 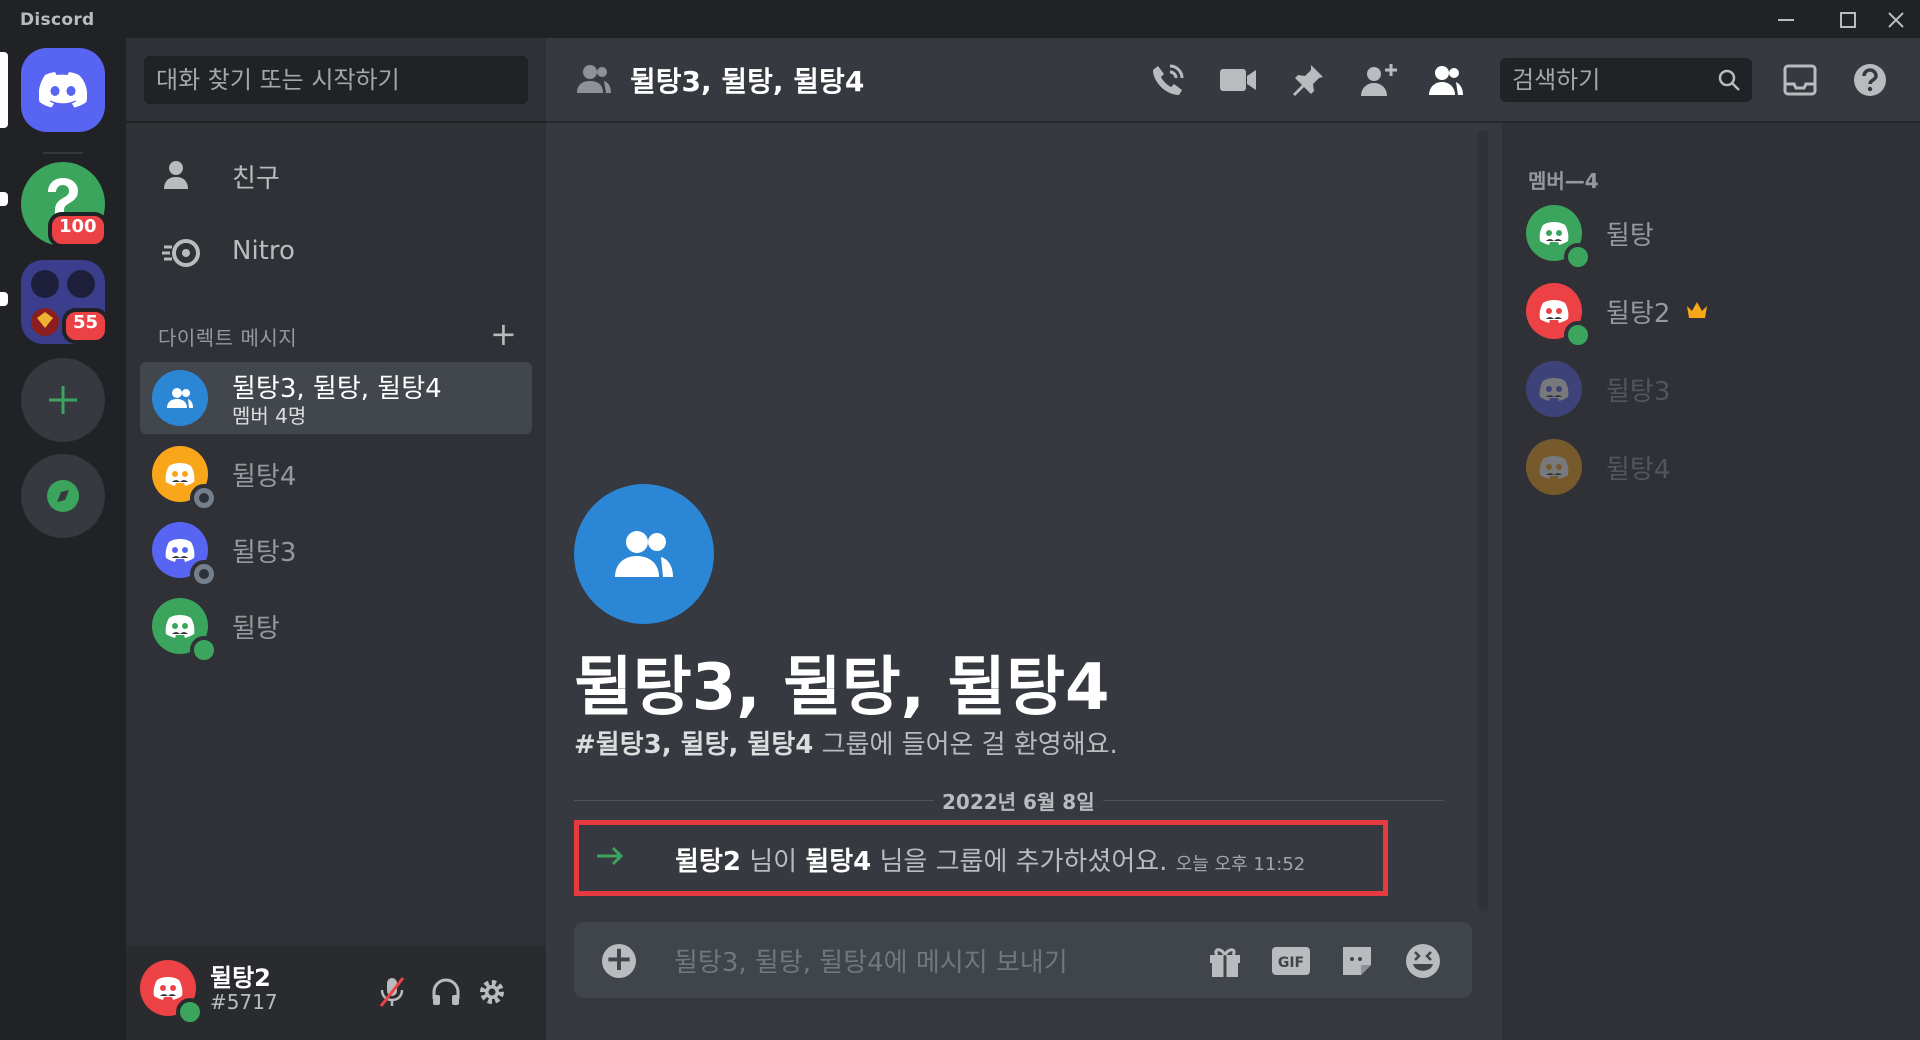 I want to click on add-member-icon, so click(x=1379, y=80).